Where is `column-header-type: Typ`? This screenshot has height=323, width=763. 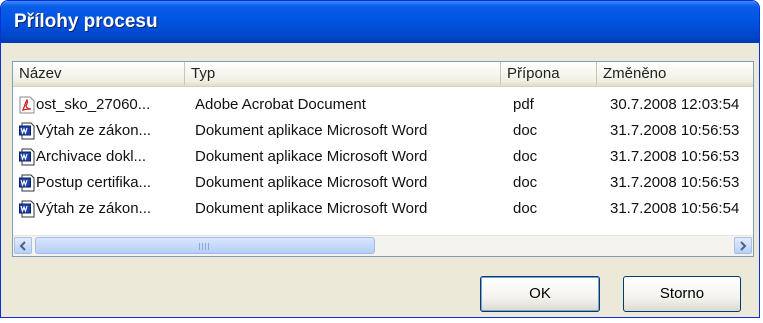 column-header-type: Typ is located at coordinates (343, 73).